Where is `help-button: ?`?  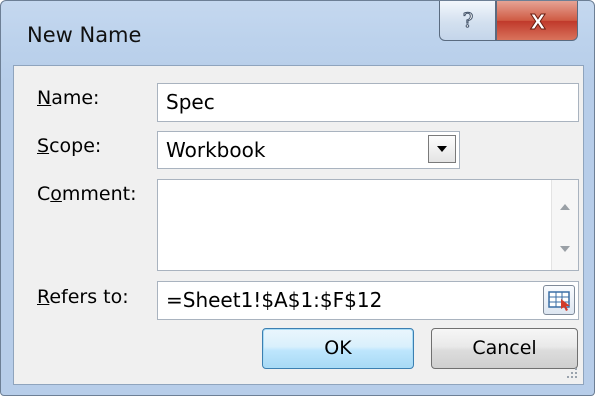 help-button: ? is located at coordinates (467, 21).